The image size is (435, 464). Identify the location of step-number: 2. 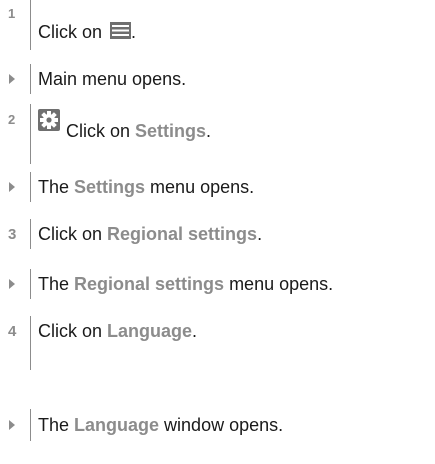
(12, 119).